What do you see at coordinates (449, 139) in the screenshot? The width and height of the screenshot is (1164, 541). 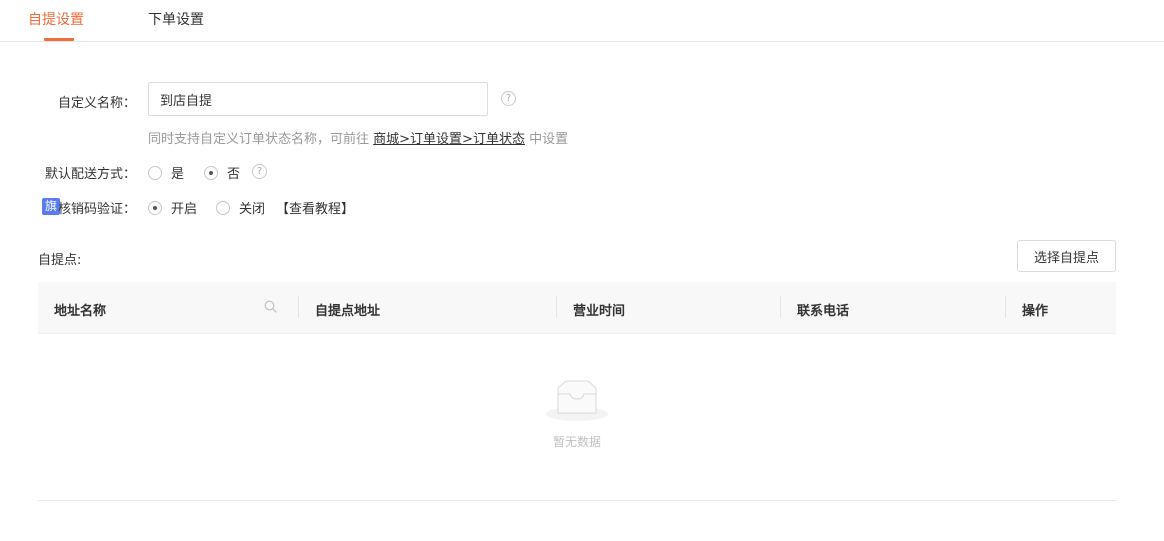 I see `order-status-link: 商城>订单设置>订单状态` at bounding box center [449, 139].